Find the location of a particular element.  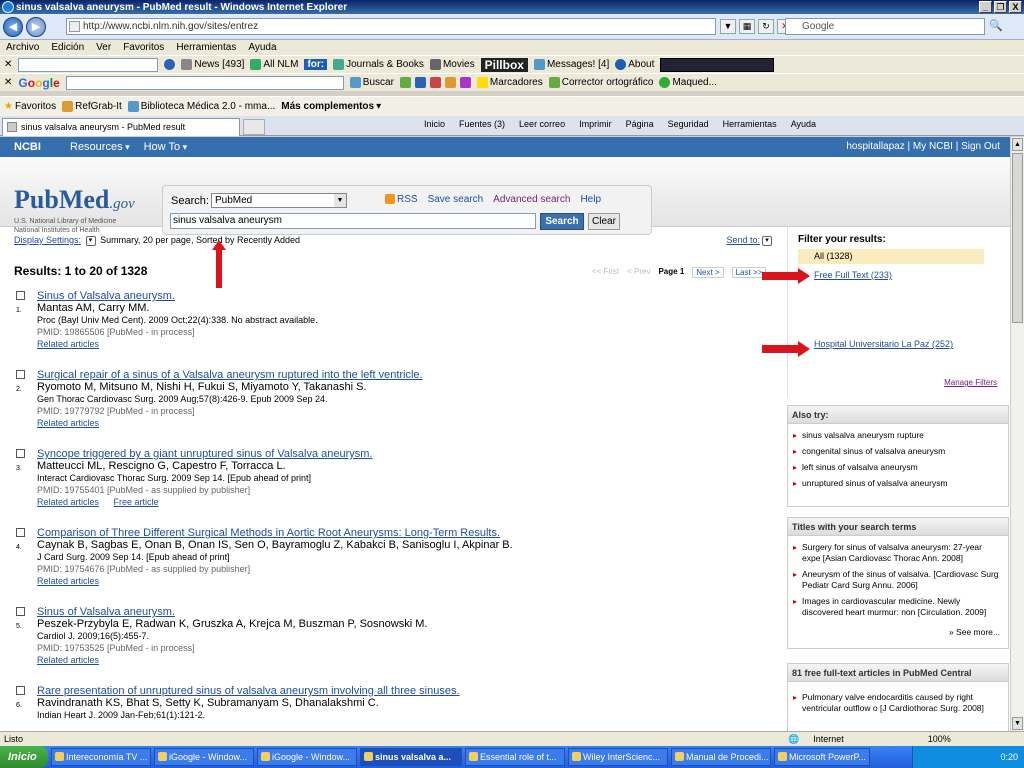

news-button: News [493] is located at coordinates (212, 64).